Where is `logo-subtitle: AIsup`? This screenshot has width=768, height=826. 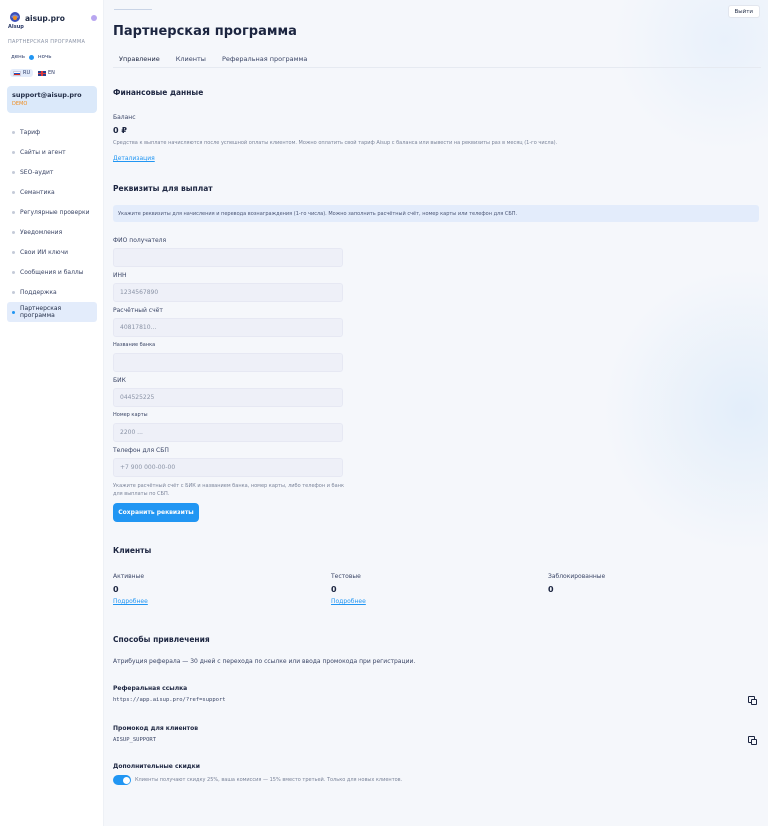
logo-subtitle: AIsup is located at coordinates (16, 27).